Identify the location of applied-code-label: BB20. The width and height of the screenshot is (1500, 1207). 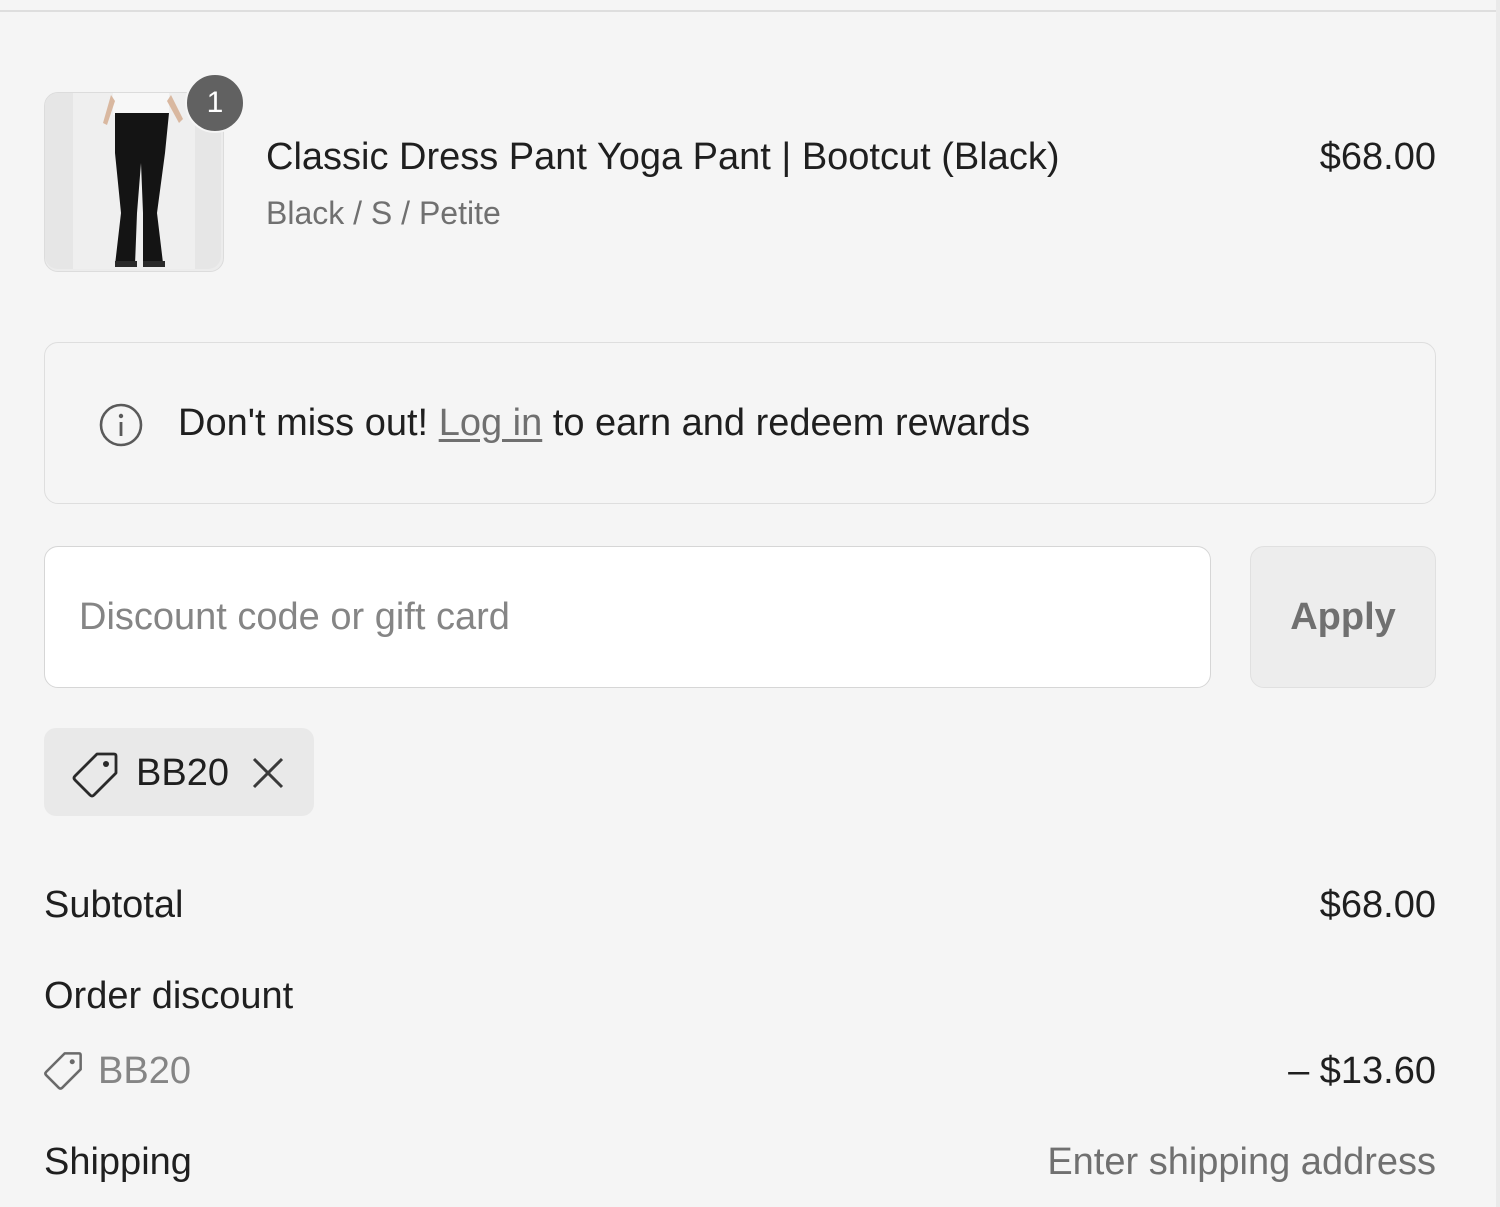
(182, 773).